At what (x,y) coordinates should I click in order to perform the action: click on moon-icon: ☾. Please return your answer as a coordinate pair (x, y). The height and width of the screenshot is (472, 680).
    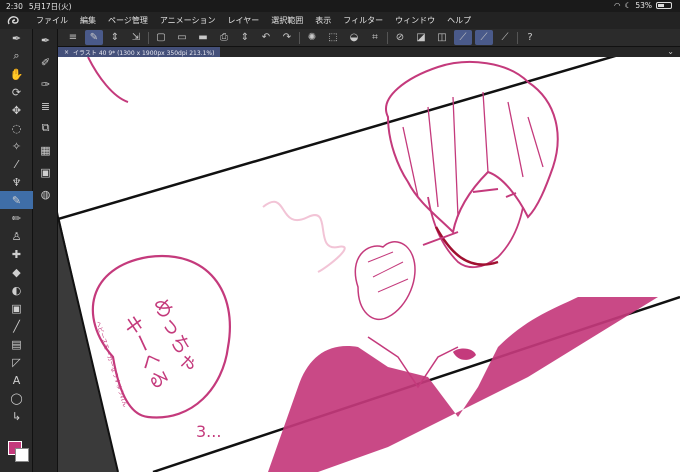
    Looking at the image, I should click on (628, 5).